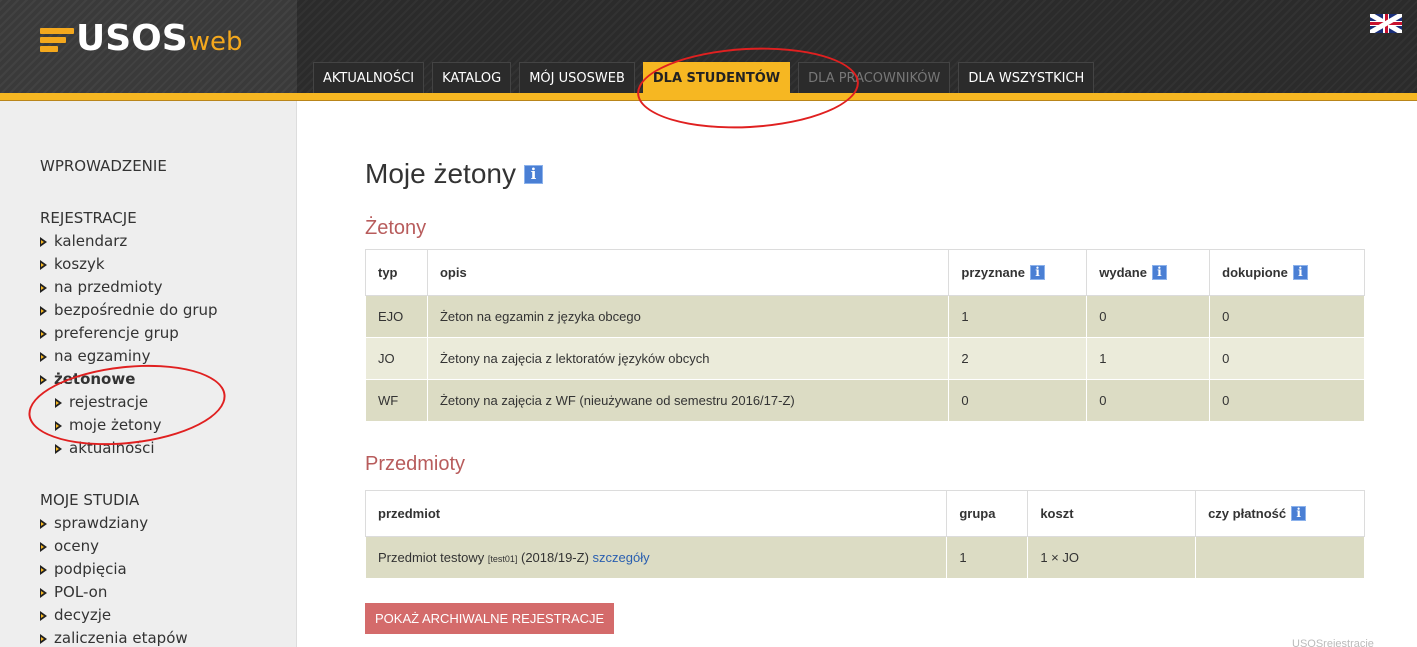 The height and width of the screenshot is (647, 1417). I want to click on col-header-opis: opis, so click(688, 272).